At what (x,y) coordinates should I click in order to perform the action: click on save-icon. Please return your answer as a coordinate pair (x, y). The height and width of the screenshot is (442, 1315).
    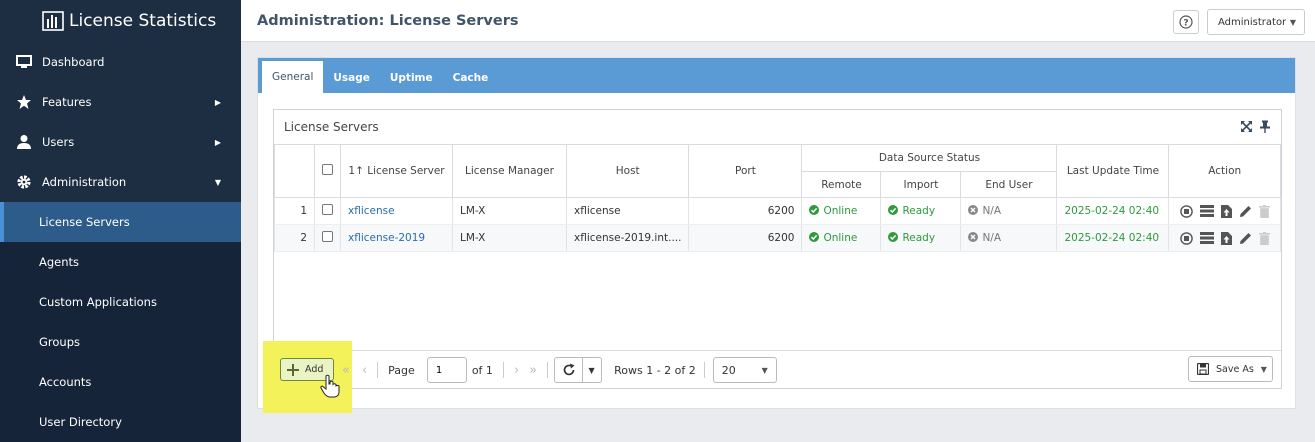
    Looking at the image, I should click on (1203, 369).